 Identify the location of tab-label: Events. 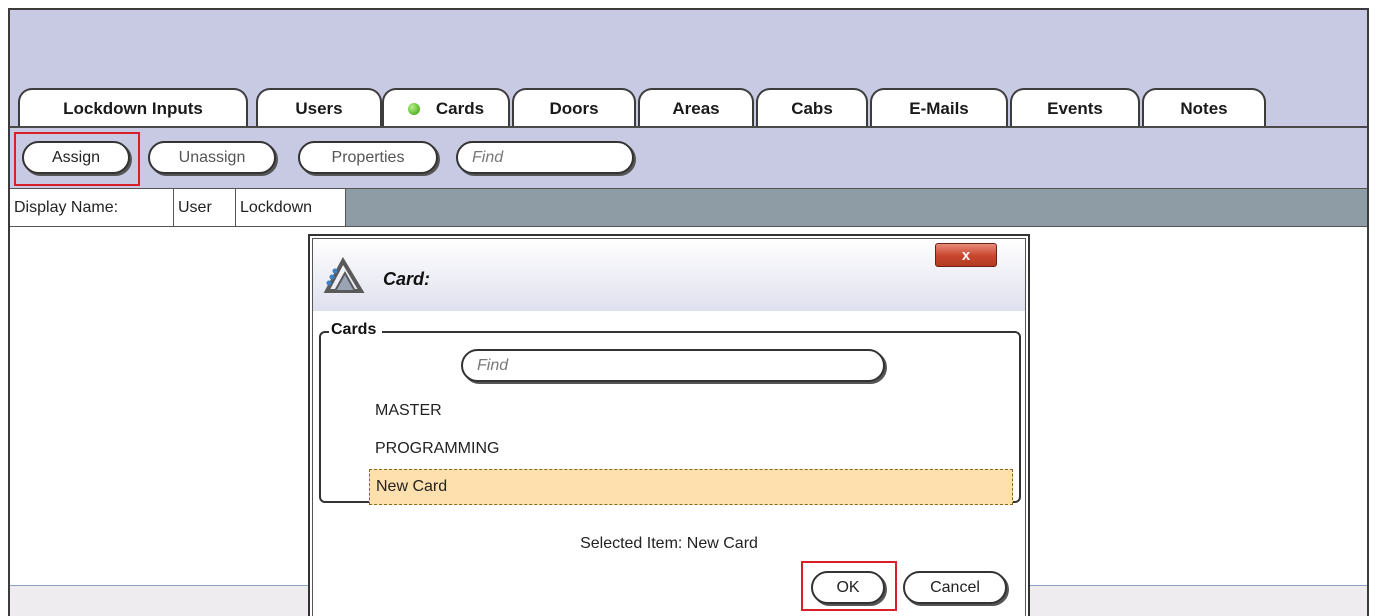
(1075, 108).